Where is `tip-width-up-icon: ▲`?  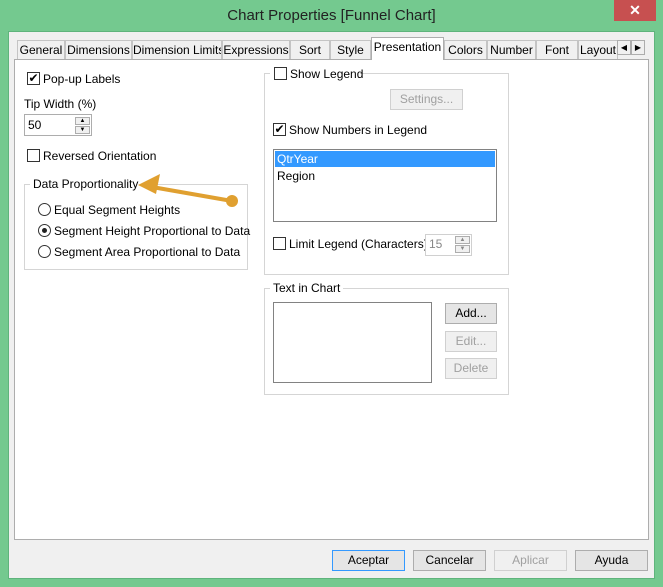
tip-width-up-icon: ▲ is located at coordinates (82, 121).